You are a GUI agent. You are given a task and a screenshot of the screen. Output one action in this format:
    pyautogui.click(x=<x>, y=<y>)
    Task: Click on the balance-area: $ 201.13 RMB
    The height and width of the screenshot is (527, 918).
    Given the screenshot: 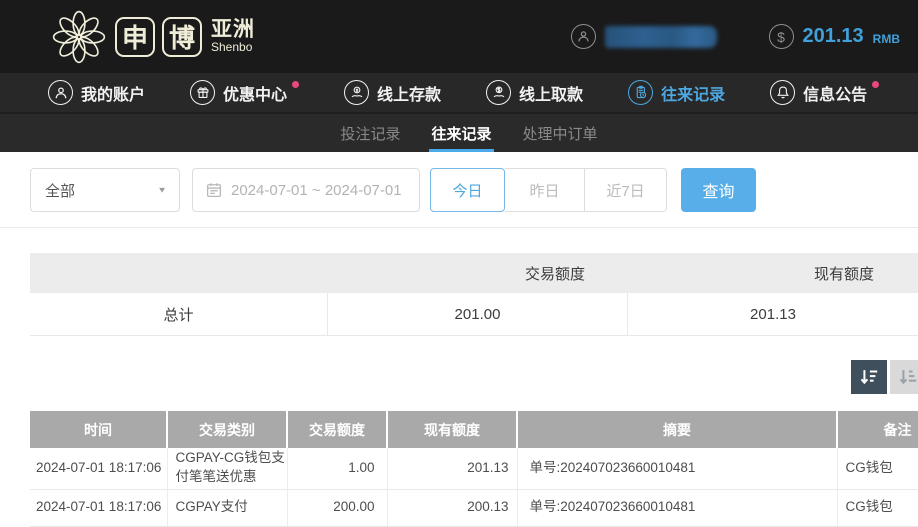 What is the action you would take?
    pyautogui.click(x=834, y=36)
    